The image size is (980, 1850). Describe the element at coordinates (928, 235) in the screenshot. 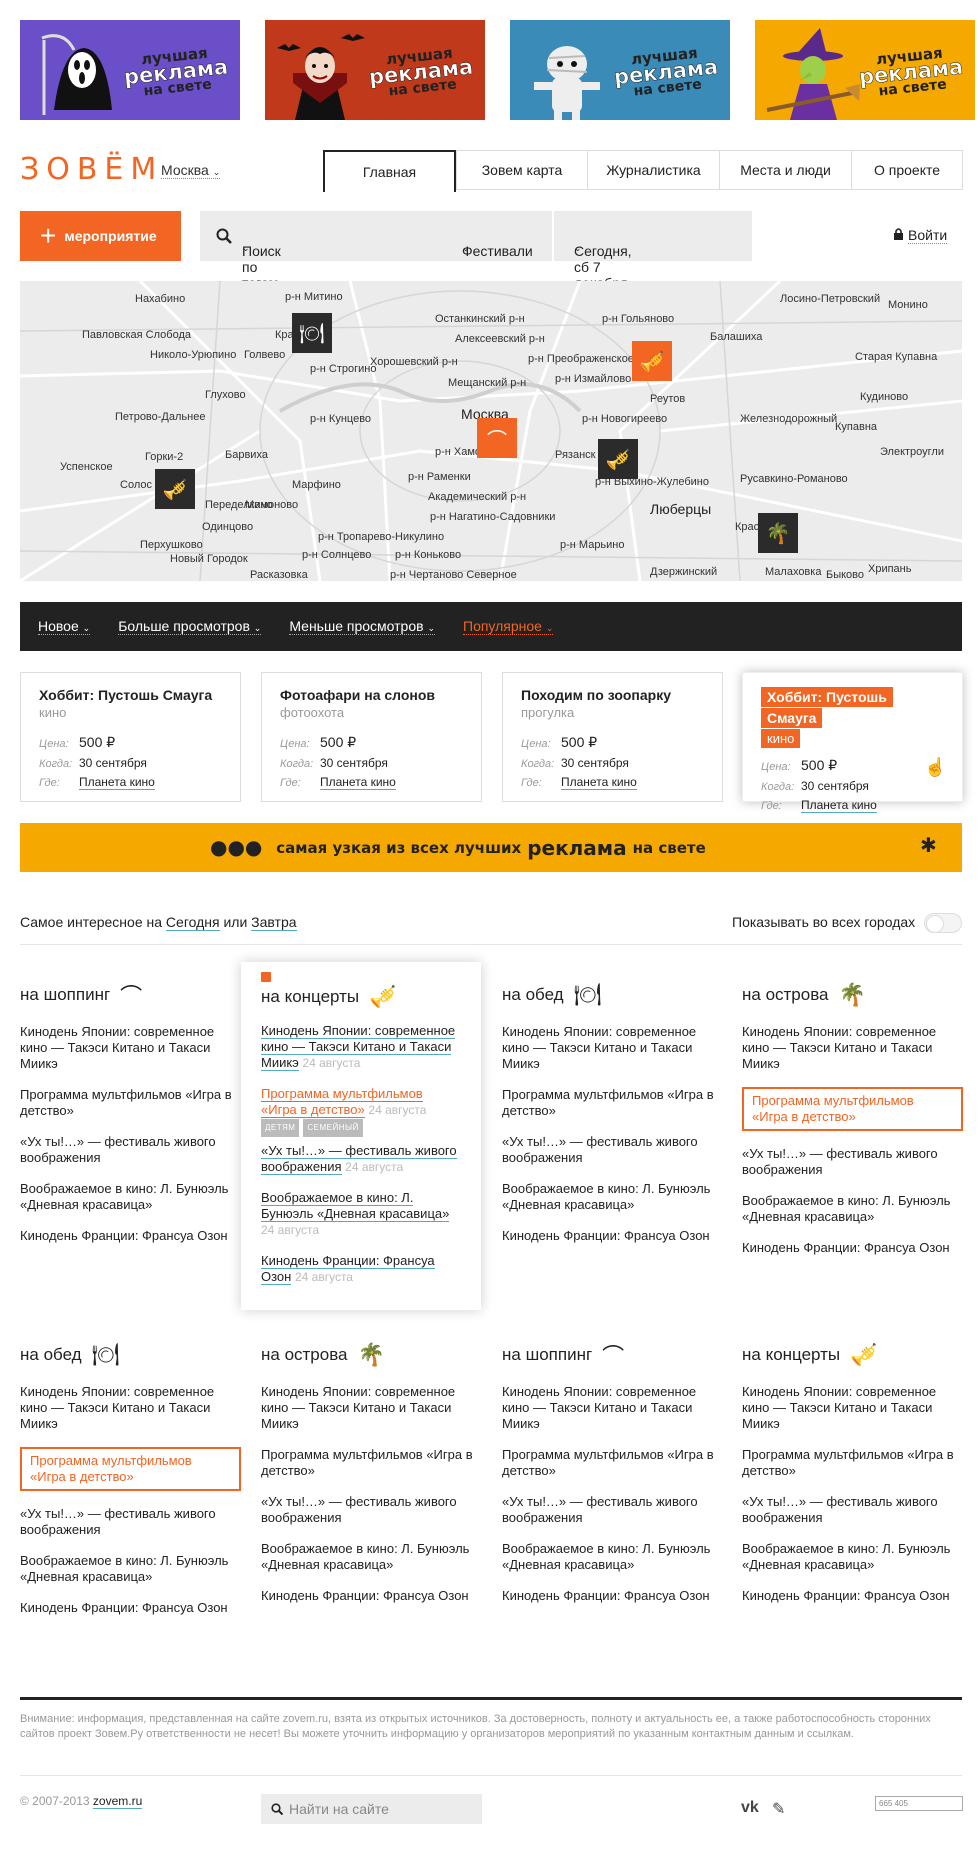

I see `login-link: Войти` at that location.